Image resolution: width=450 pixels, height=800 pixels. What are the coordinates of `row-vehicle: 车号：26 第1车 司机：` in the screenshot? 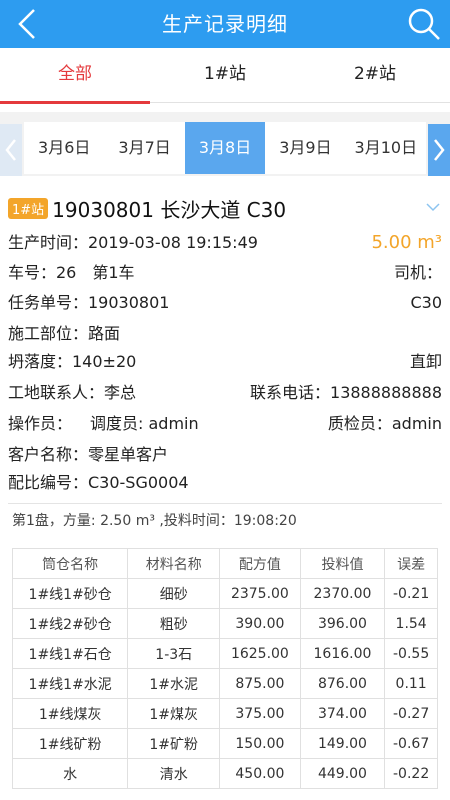 It's located at (225, 273).